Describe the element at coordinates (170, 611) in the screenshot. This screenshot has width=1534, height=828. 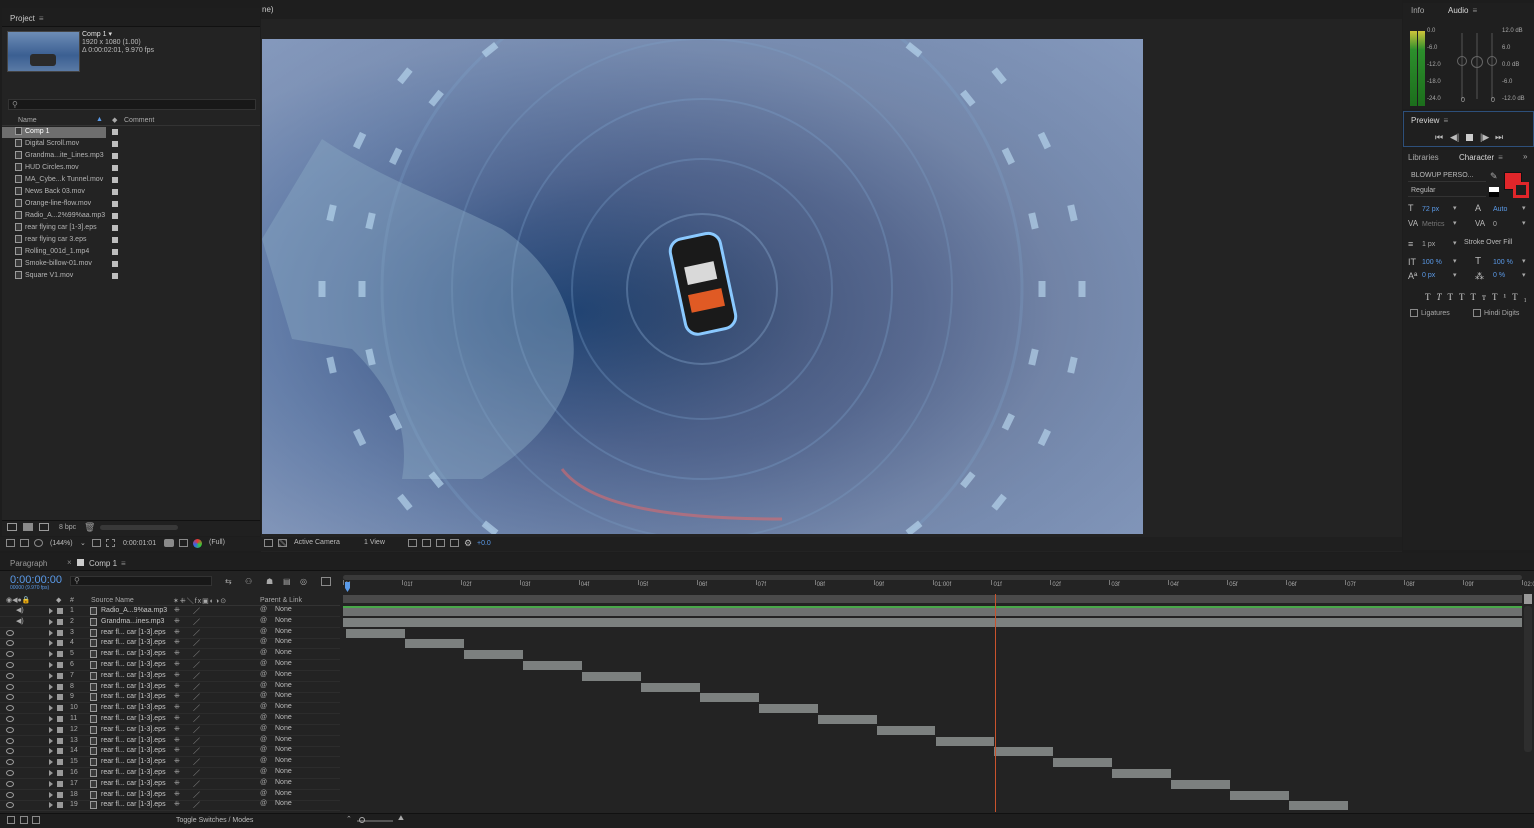
I see `layer-row: ◀) 1 Radio_A...9%aa.mp3 ⁜ ／ @ None` at that location.